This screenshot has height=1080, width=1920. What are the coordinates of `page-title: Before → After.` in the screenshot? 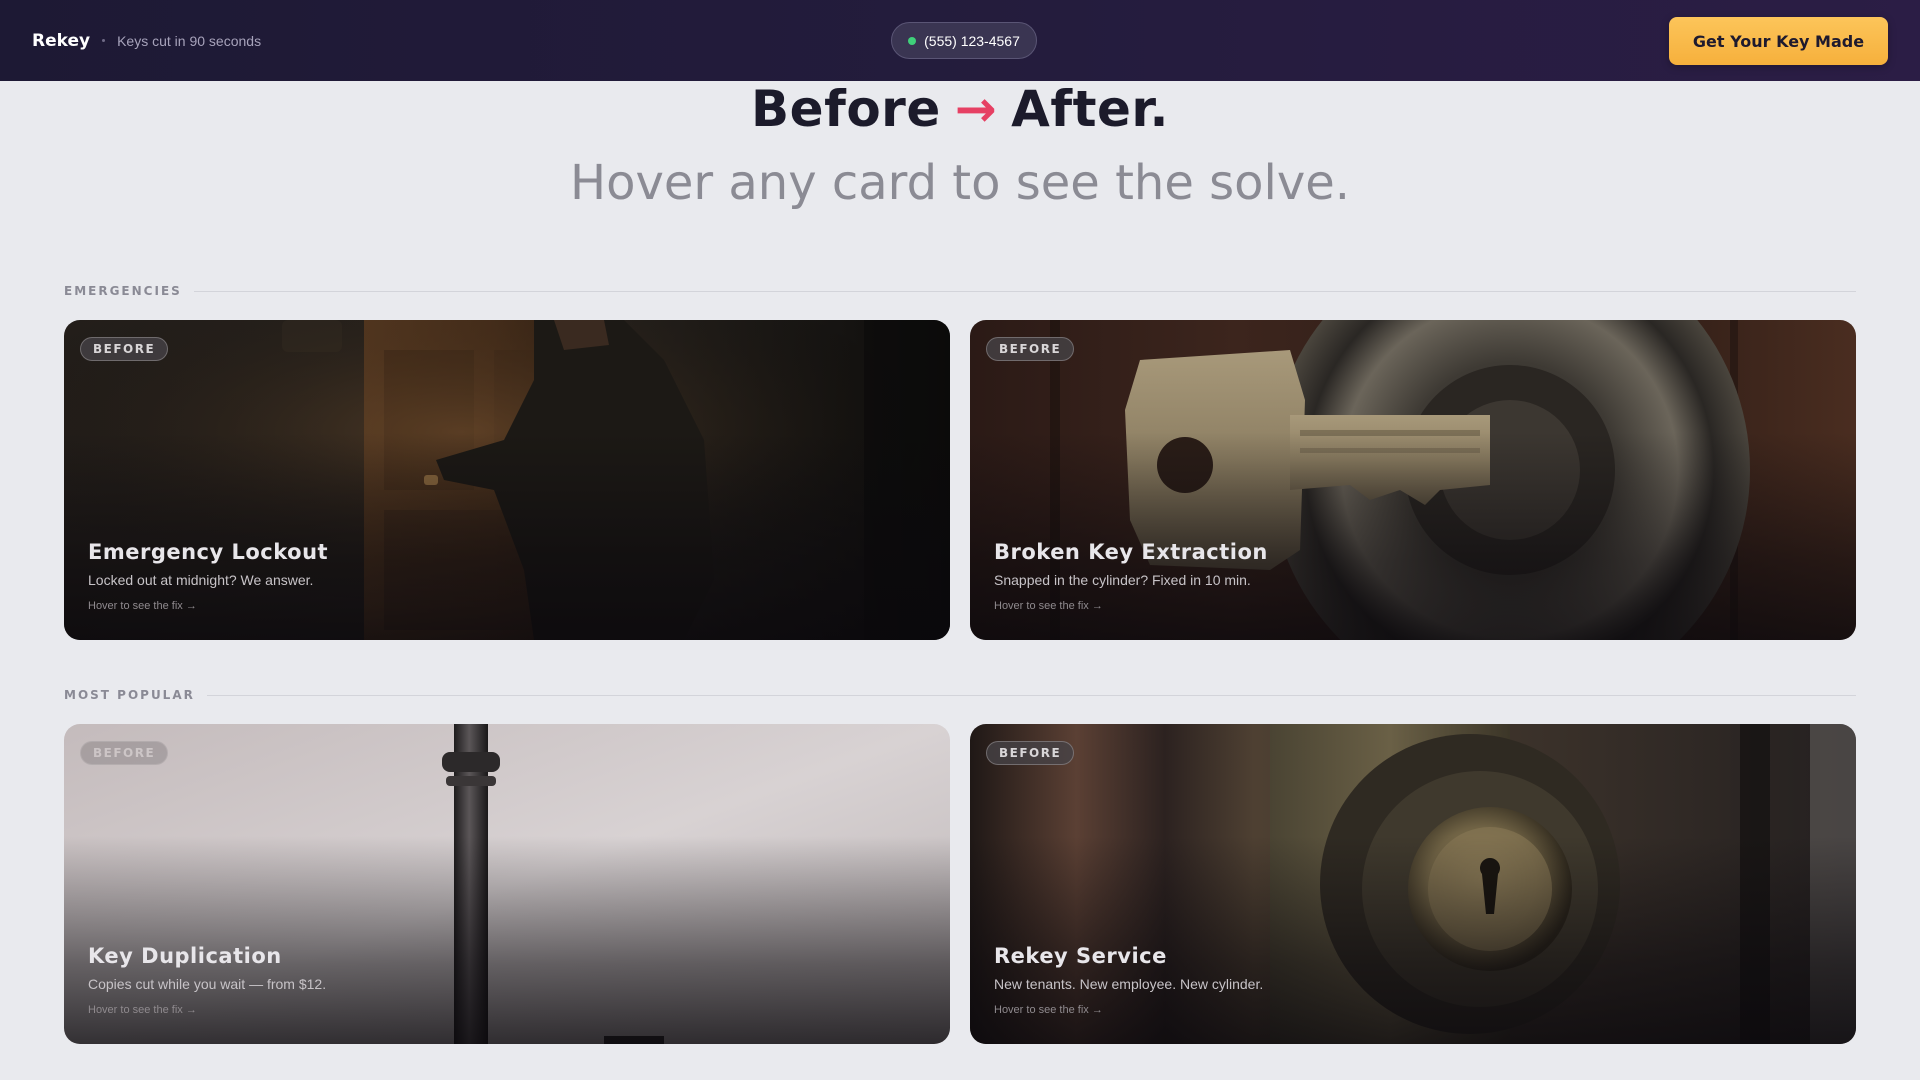 It's located at (960, 109).